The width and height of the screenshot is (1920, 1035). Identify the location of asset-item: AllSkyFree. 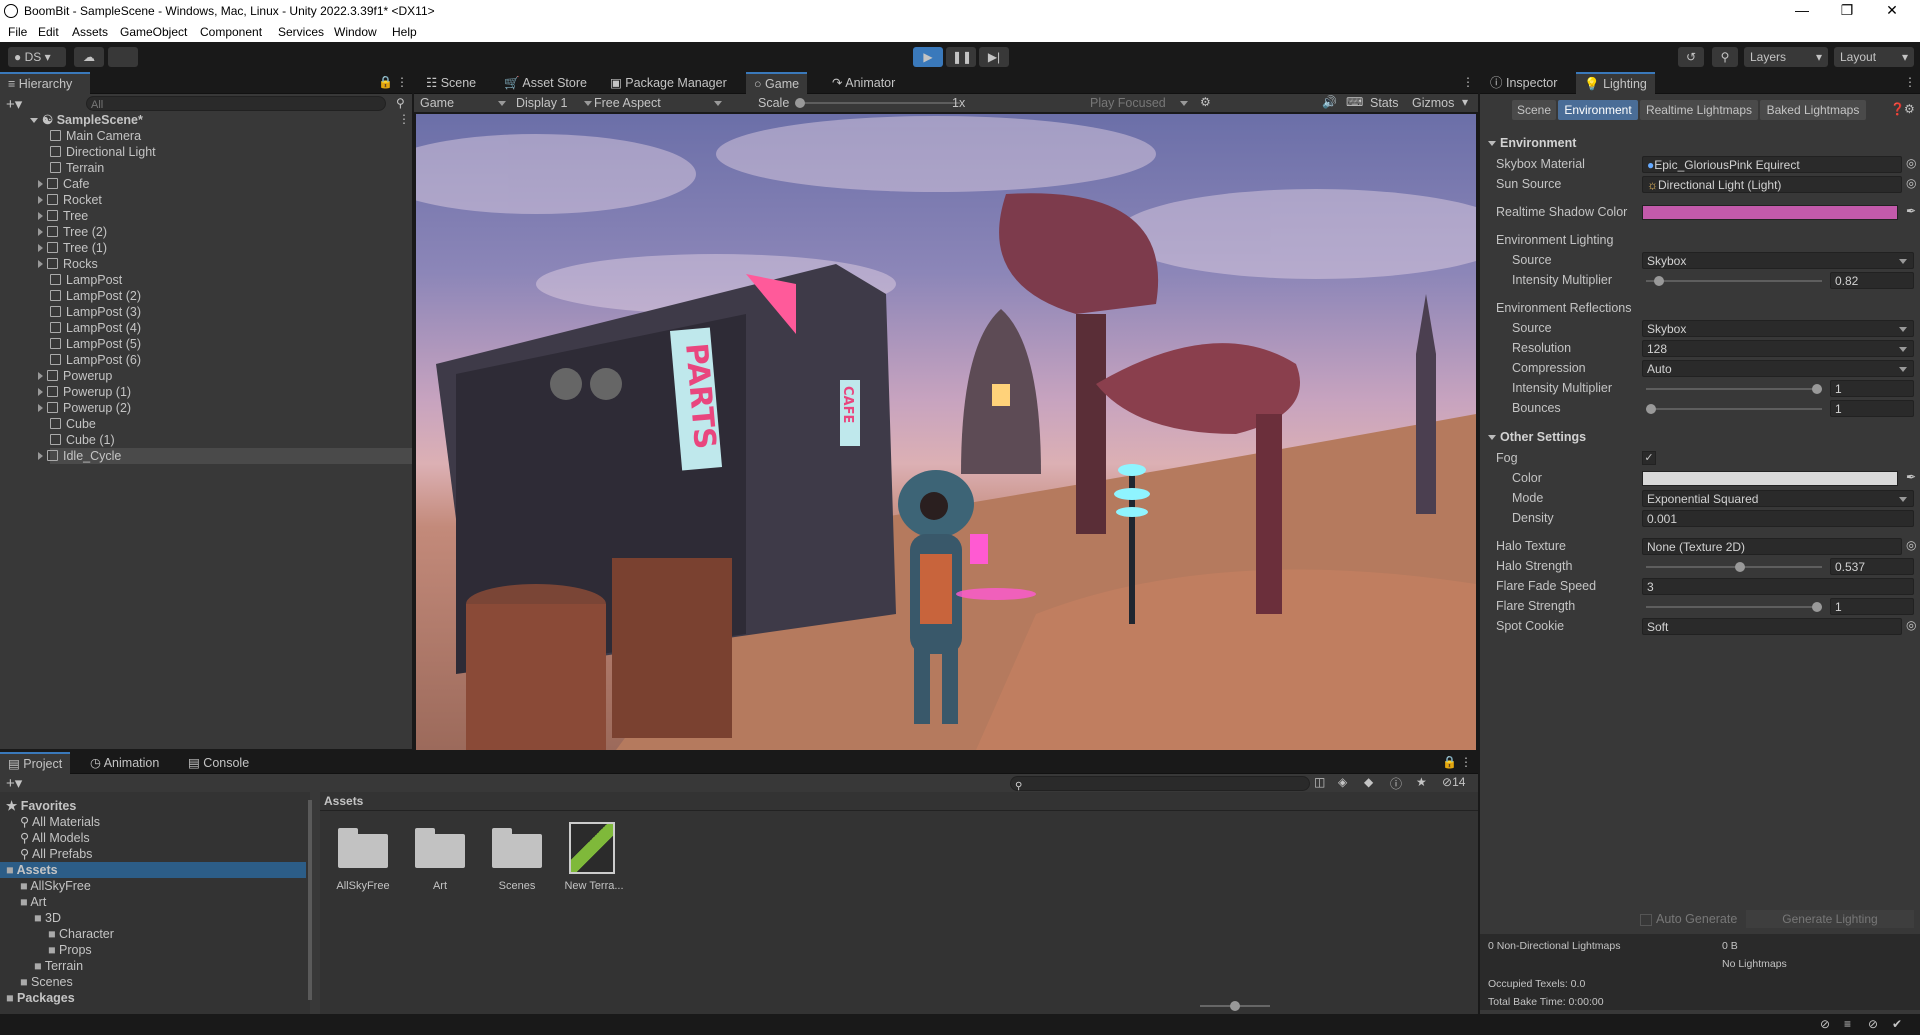
(363, 862).